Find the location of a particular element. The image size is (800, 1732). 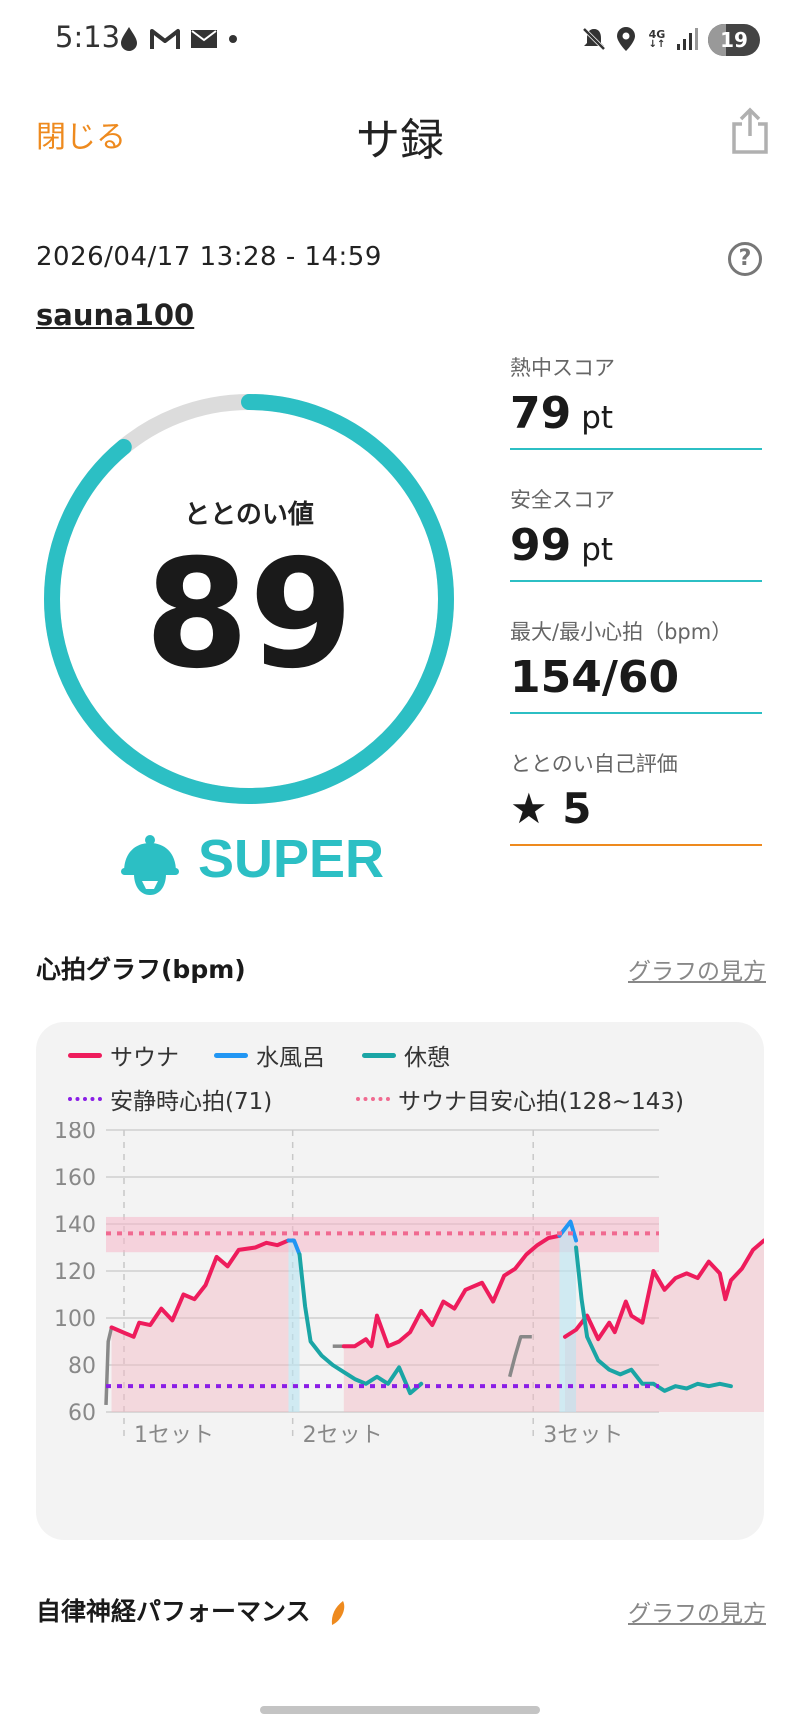

location-icon is located at coordinates (626, 39).